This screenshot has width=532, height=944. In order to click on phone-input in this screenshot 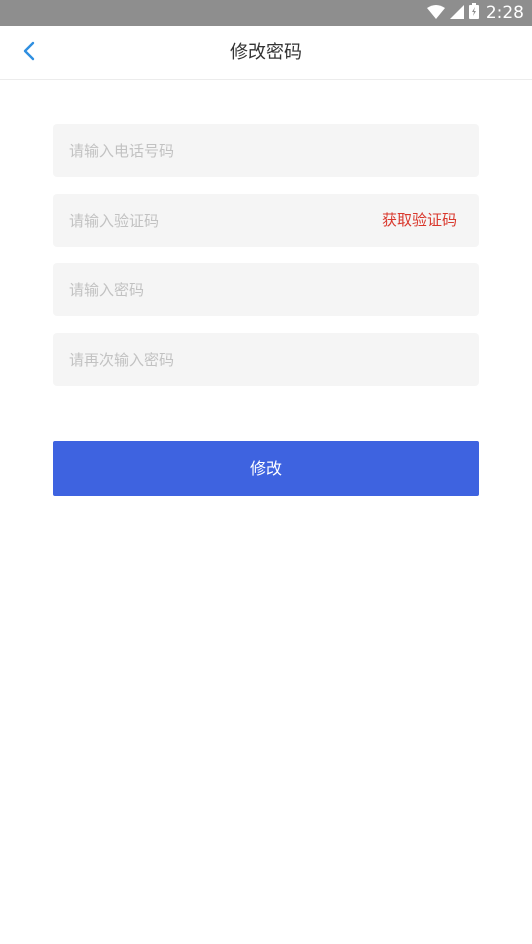, I will do `click(214, 150)`.